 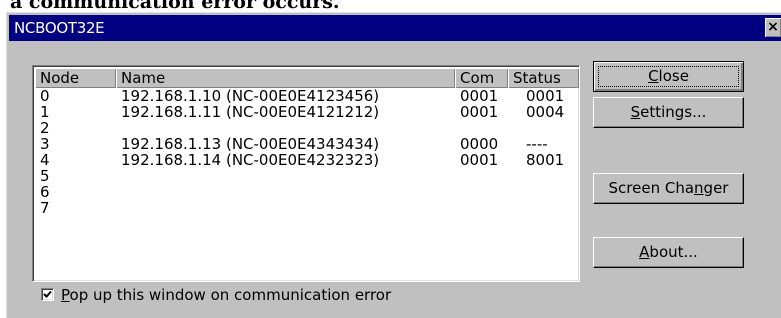 I want to click on popup-on-error-checkbox, so click(x=47, y=294).